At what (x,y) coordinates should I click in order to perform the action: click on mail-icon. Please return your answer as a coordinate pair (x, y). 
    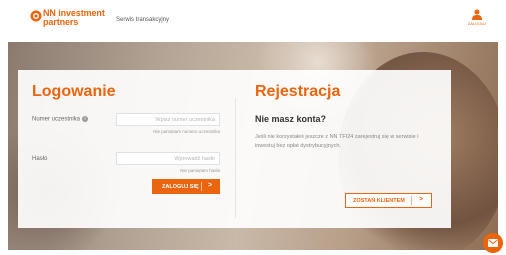
    Looking at the image, I should click on (493, 243).